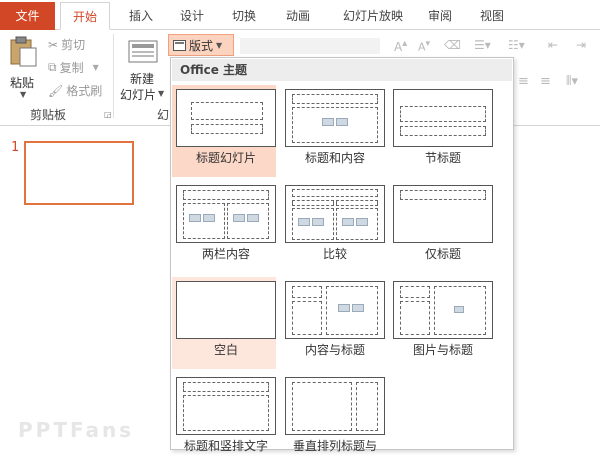  What do you see at coordinates (414, 46) in the screenshot?
I see `font-size-controls: A▴ A▾` at bounding box center [414, 46].